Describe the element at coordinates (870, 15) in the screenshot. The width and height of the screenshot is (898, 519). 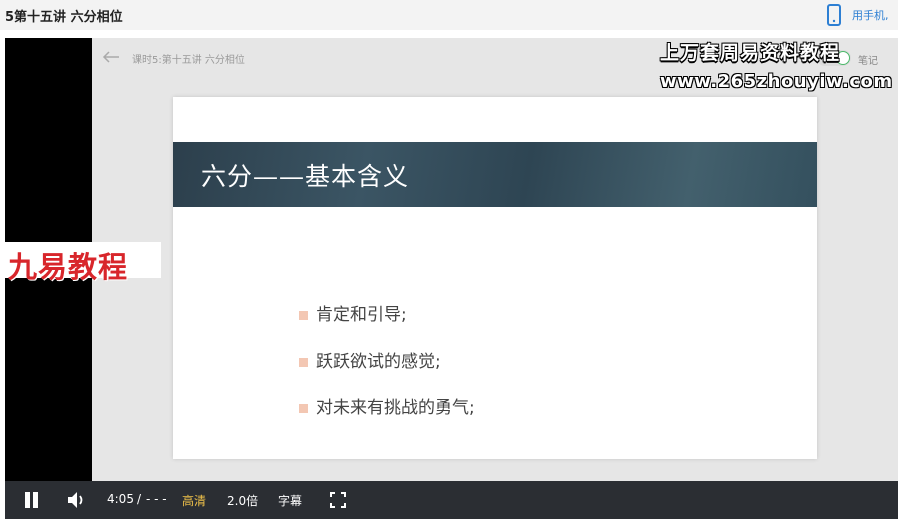
I see `watch-on-phone-link: 用手机,` at that location.